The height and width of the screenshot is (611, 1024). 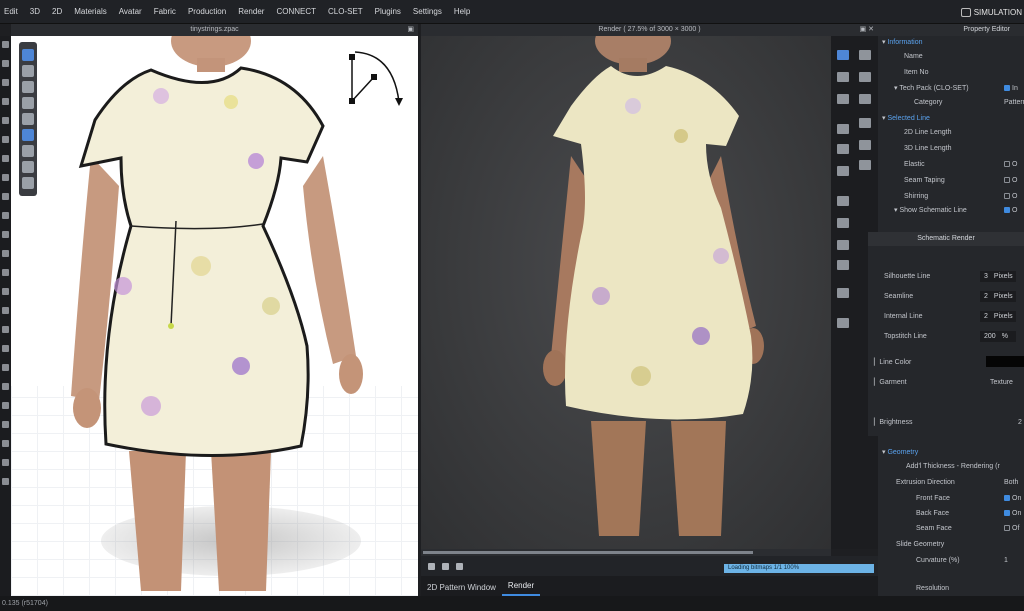 I want to click on light-tool-icon, so click(x=28, y=167).